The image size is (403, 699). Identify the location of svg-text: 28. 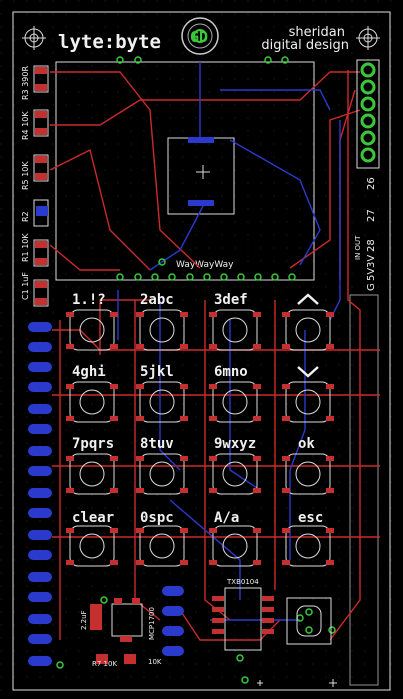
(371, 245).